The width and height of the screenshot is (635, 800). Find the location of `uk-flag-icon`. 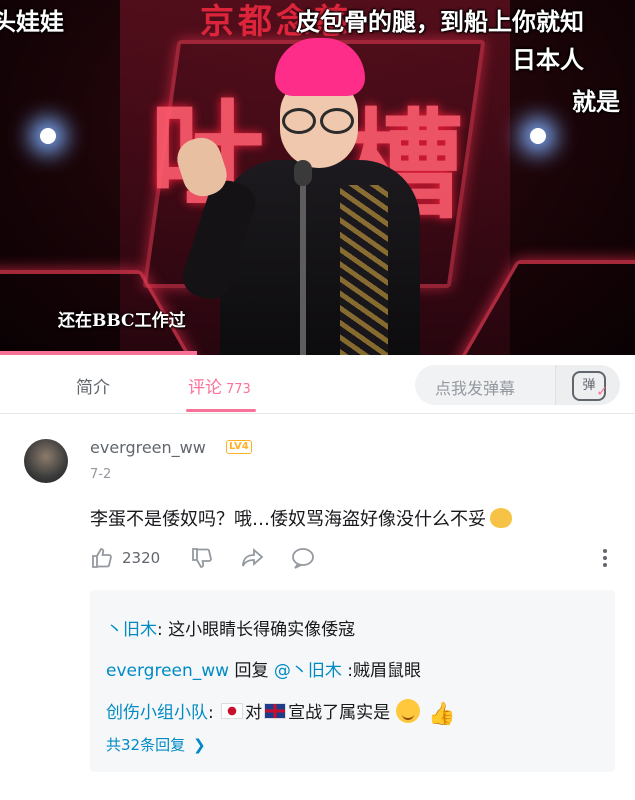

uk-flag-icon is located at coordinates (275, 711).